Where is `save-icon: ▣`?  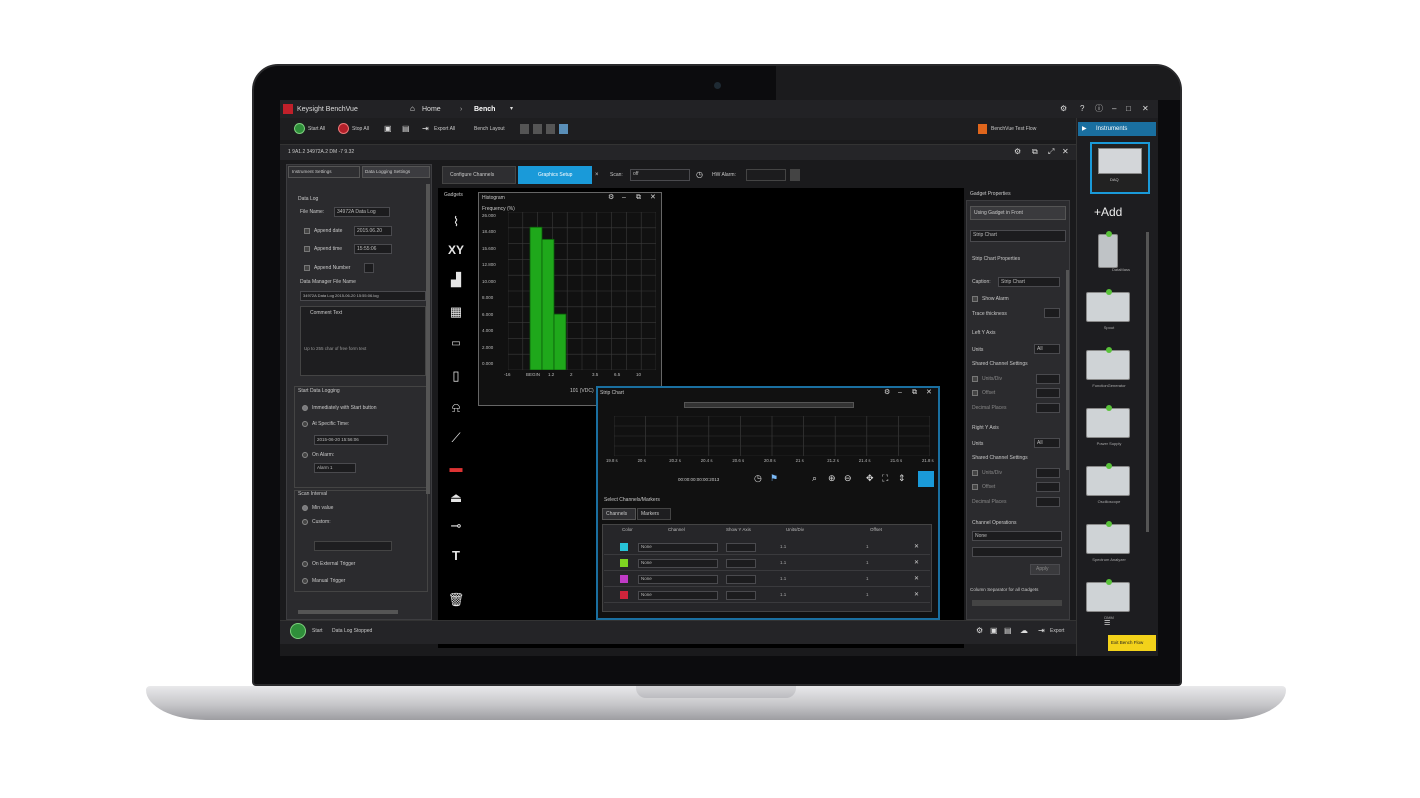 save-icon: ▣ is located at coordinates (388, 129).